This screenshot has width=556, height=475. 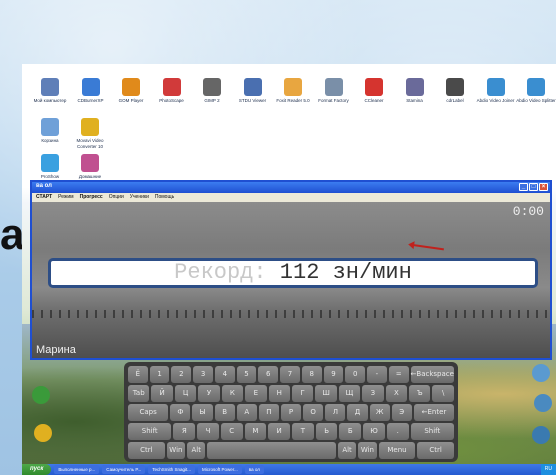 I want to click on keyboard-key: 7, so click(x=290, y=374).